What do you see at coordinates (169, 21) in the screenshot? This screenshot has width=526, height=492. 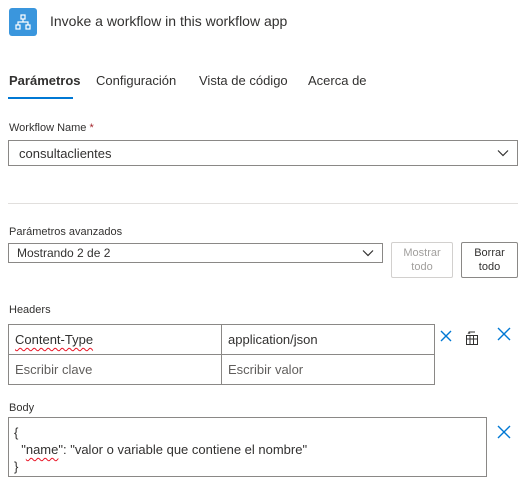 I see `action-title: Invoke a workflow in this workflow app` at bounding box center [169, 21].